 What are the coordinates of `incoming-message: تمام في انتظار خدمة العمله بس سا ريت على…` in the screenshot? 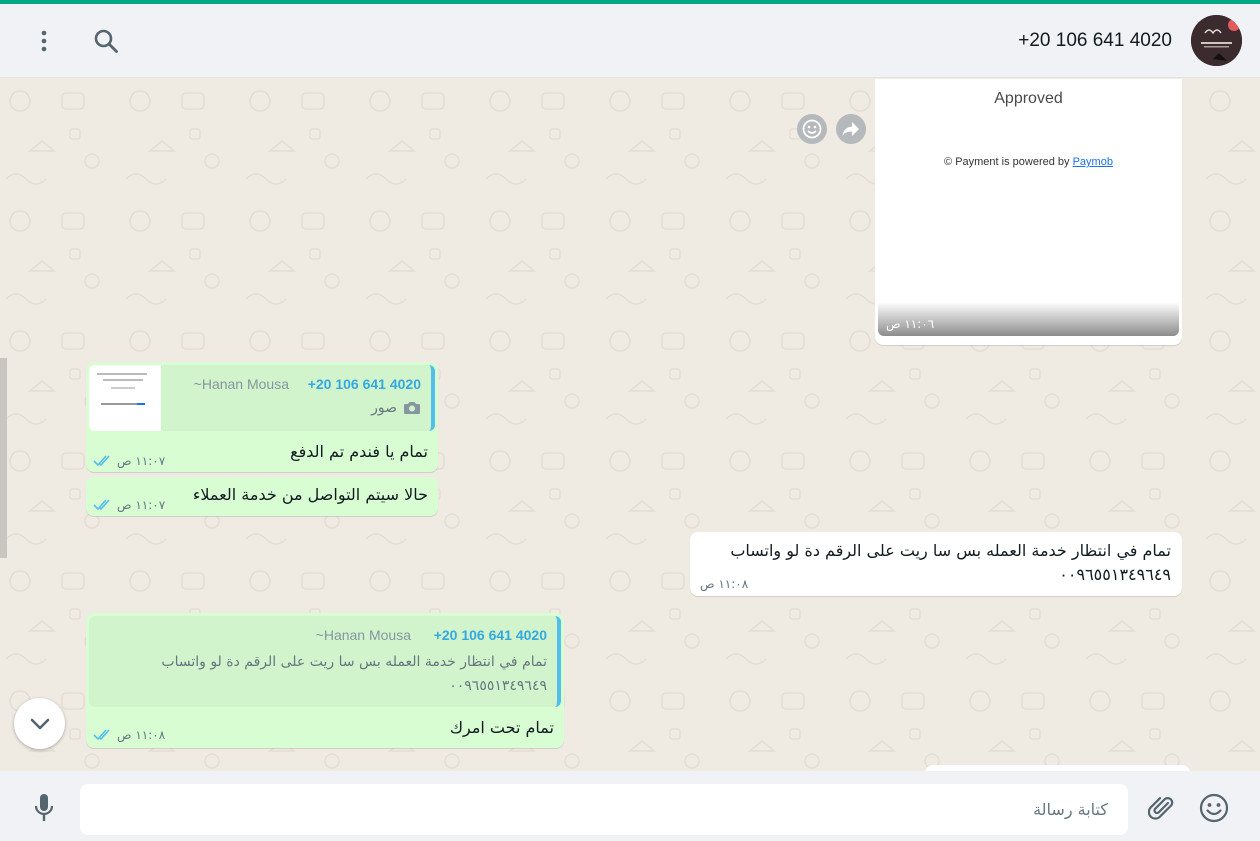 It's located at (936, 564).